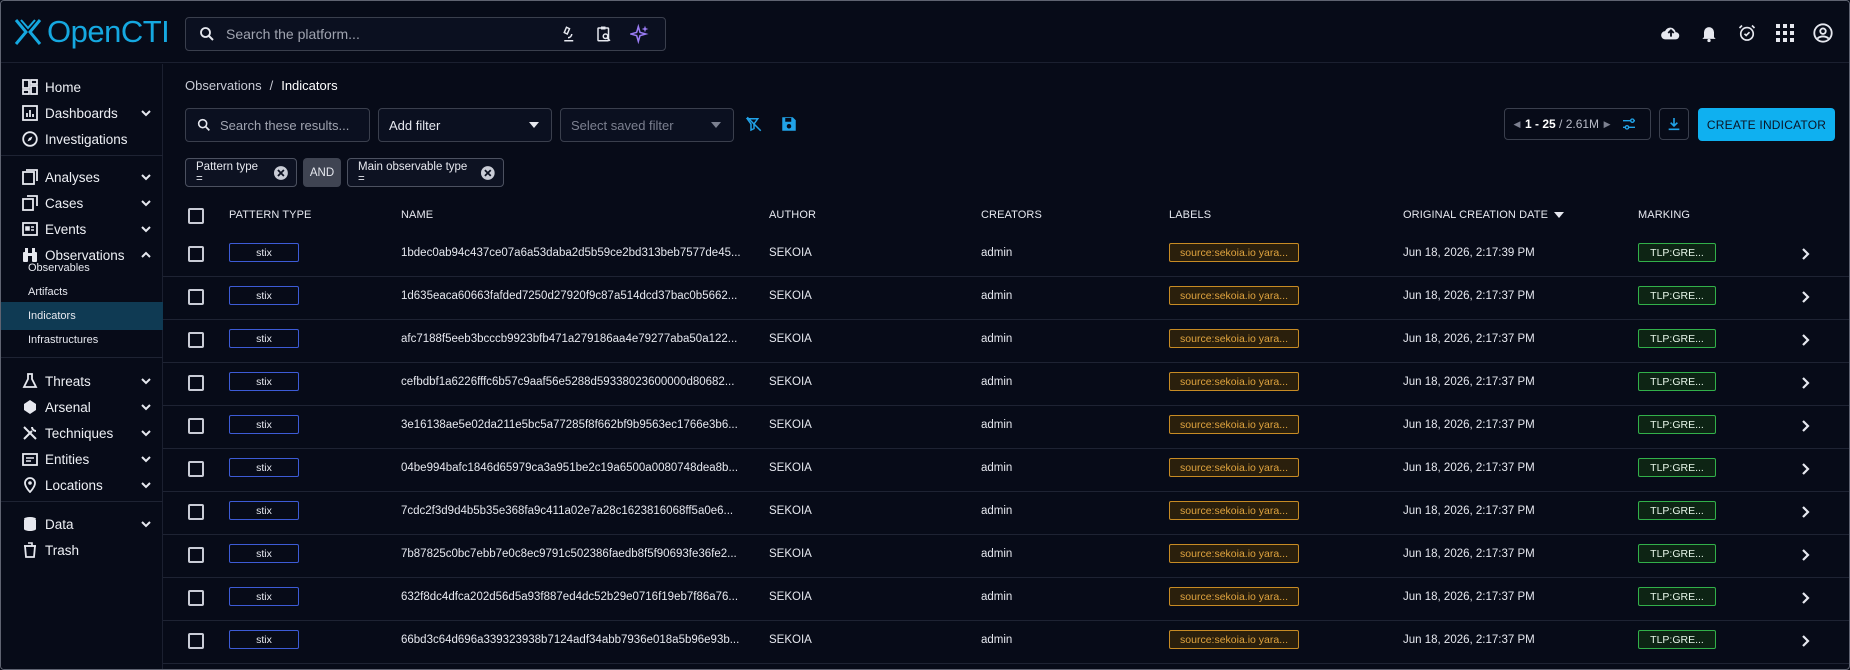 The height and width of the screenshot is (670, 1850). I want to click on bell-icon, so click(1709, 33).